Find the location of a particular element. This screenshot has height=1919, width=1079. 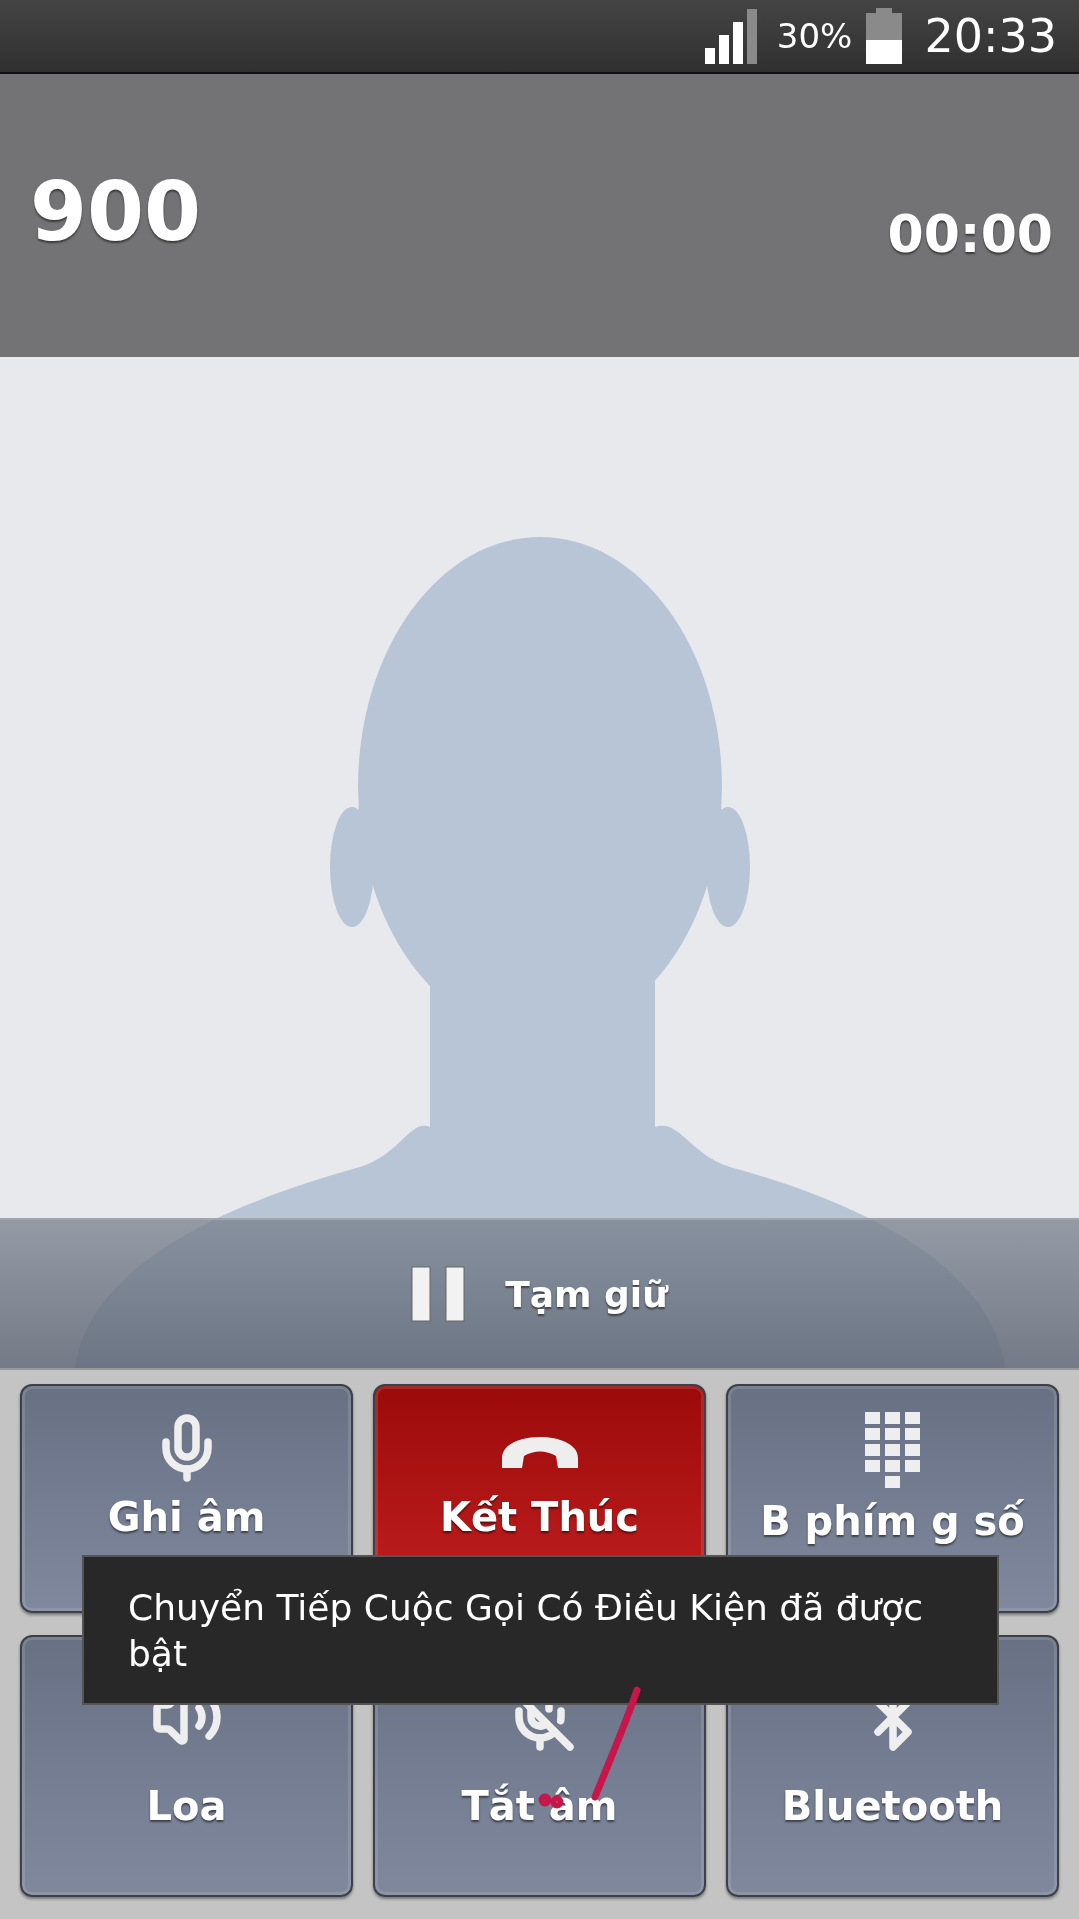

call-timer: 00:00 is located at coordinates (970, 234).